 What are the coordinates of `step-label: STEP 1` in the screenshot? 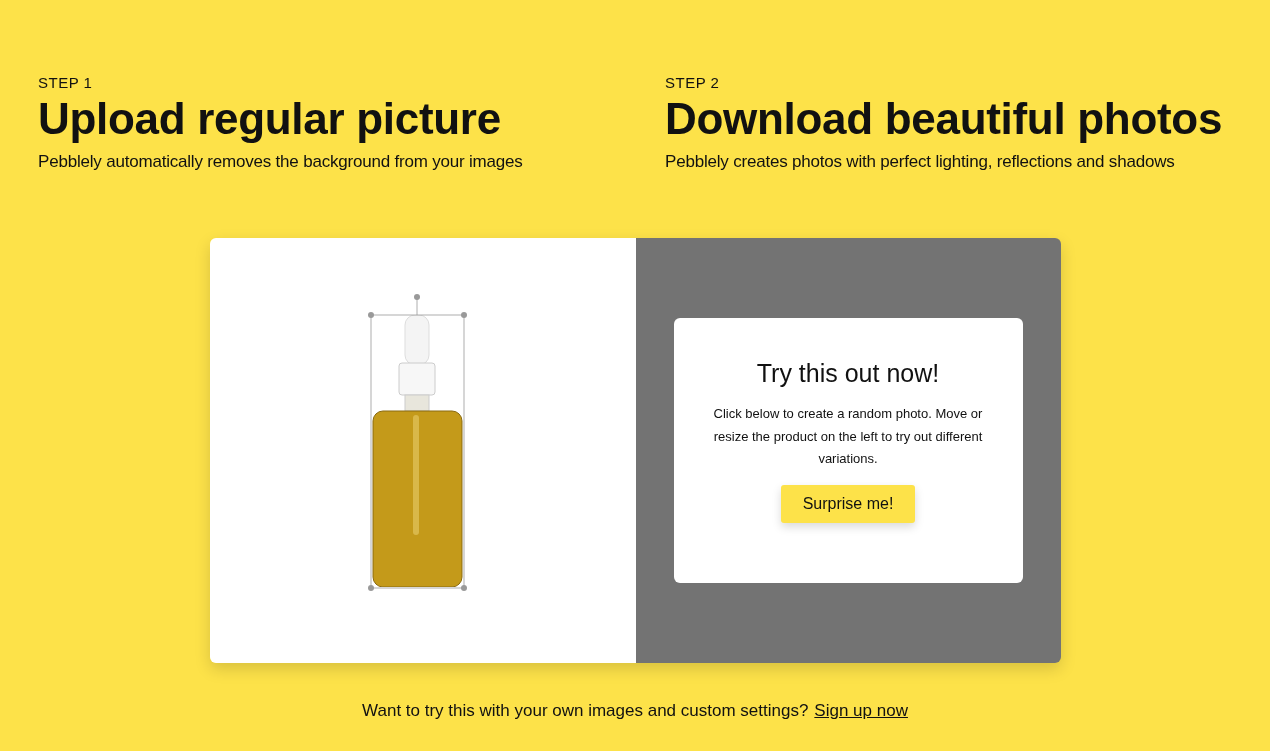 It's located at (66, 83).